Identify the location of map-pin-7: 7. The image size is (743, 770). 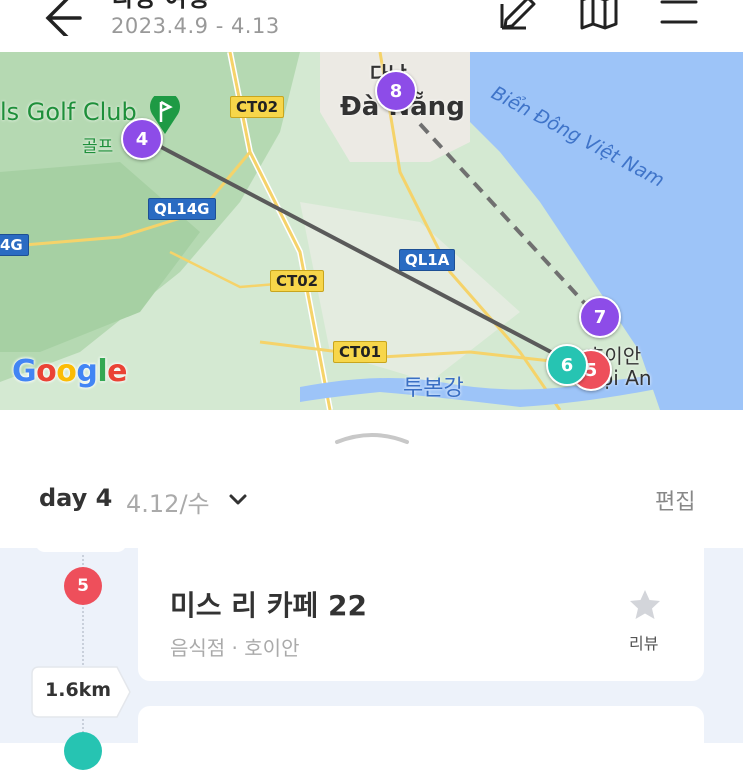
(600, 317).